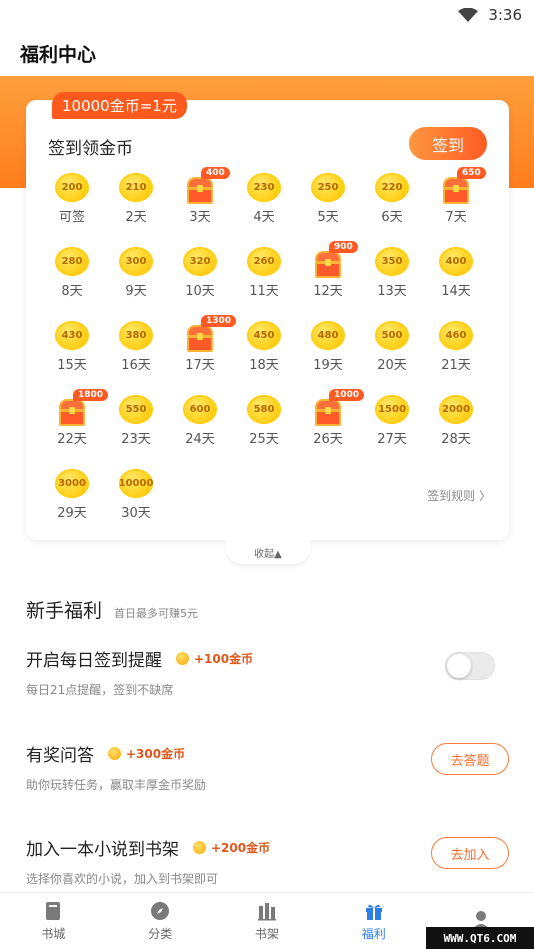  I want to click on signin-day: 450 18天, so click(264, 347).